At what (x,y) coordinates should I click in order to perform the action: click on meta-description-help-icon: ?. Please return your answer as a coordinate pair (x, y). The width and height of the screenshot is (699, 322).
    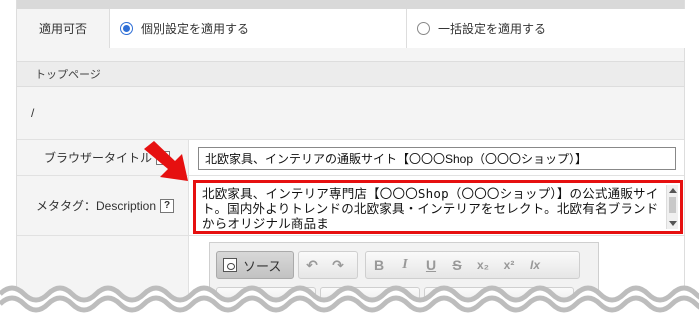
    Looking at the image, I should click on (167, 205).